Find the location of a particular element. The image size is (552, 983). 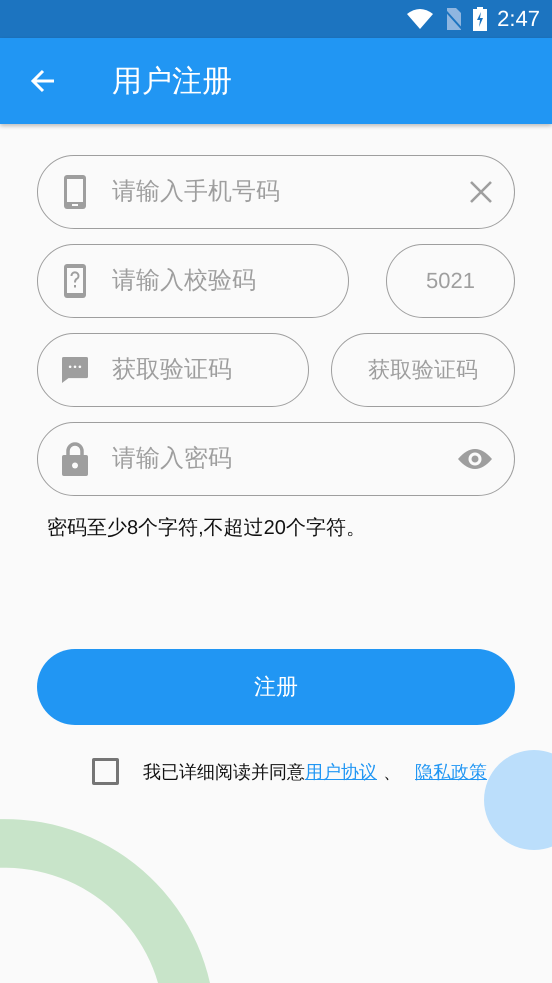

agree-checkbox is located at coordinates (105, 771).